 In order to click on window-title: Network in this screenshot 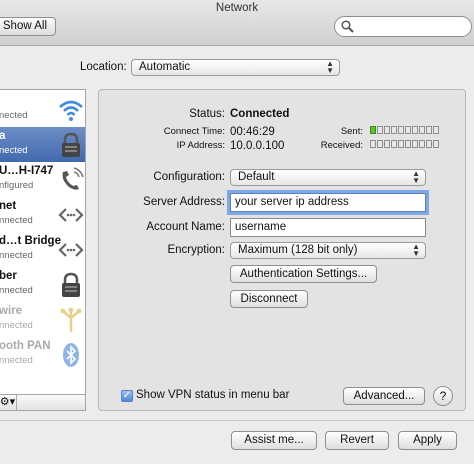, I will do `click(237, 8)`.